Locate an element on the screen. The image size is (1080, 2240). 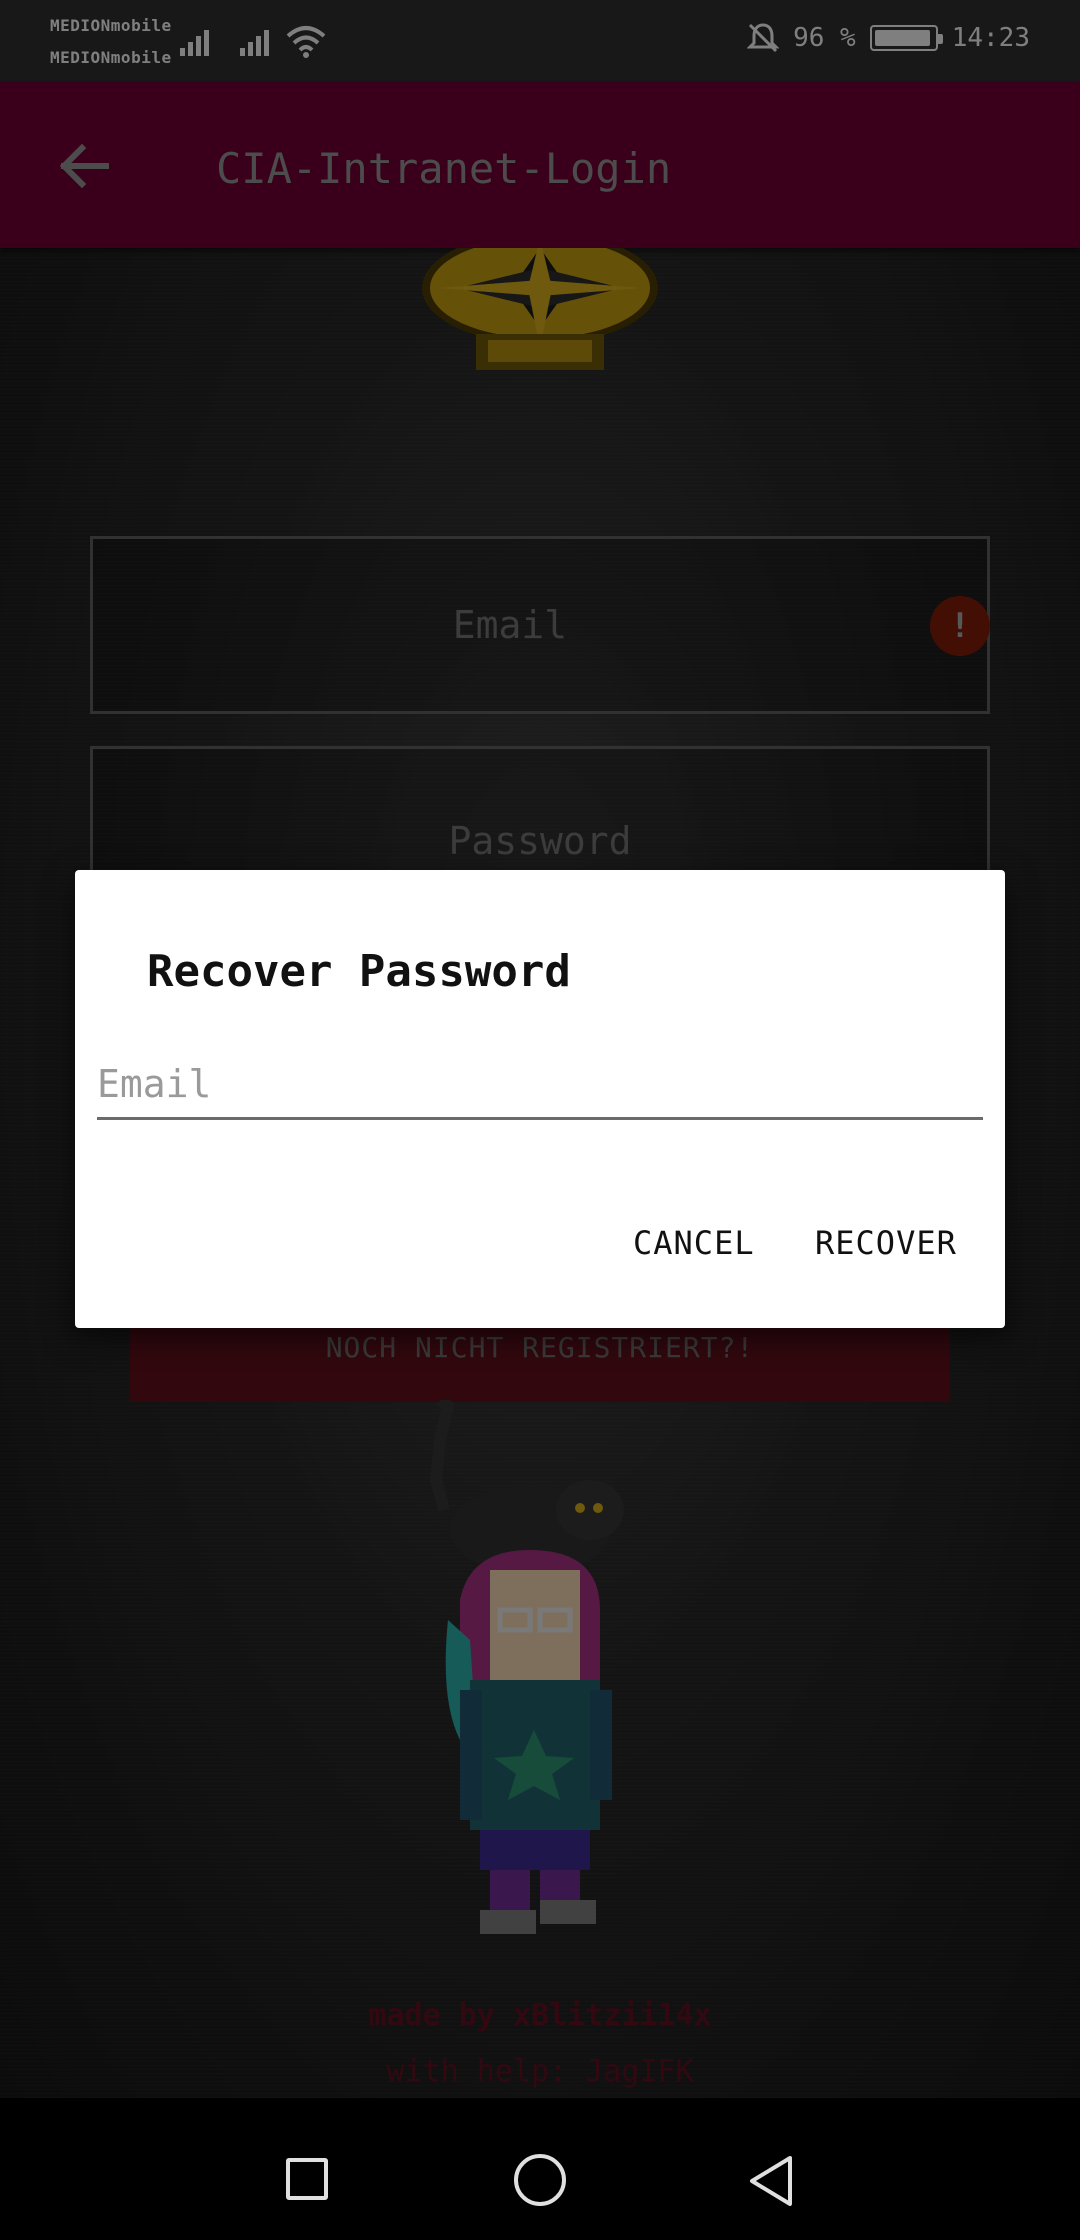
recover-button: RECOVER is located at coordinates (886, 1243).